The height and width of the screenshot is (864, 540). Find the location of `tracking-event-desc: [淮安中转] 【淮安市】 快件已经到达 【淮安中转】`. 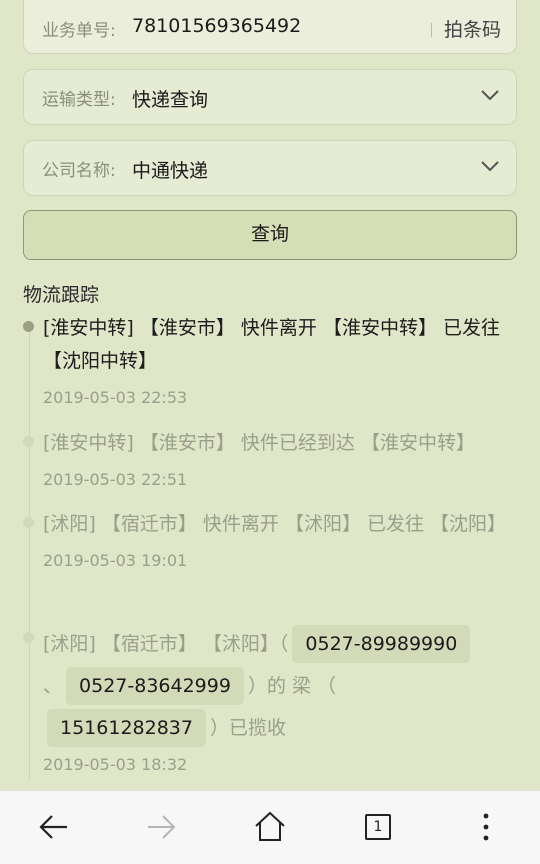

tracking-event-desc: [淮安中转] 【淮安市】 快件已经到达 【淮安中转】 is located at coordinates (259, 443).